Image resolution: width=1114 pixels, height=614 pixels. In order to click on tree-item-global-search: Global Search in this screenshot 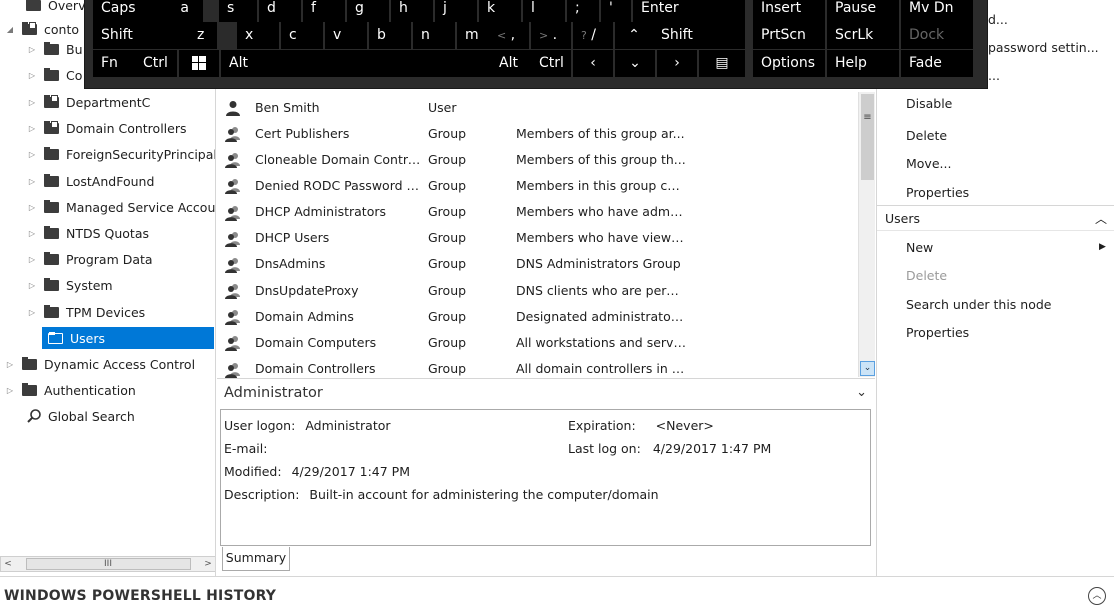, I will do `click(80, 416)`.